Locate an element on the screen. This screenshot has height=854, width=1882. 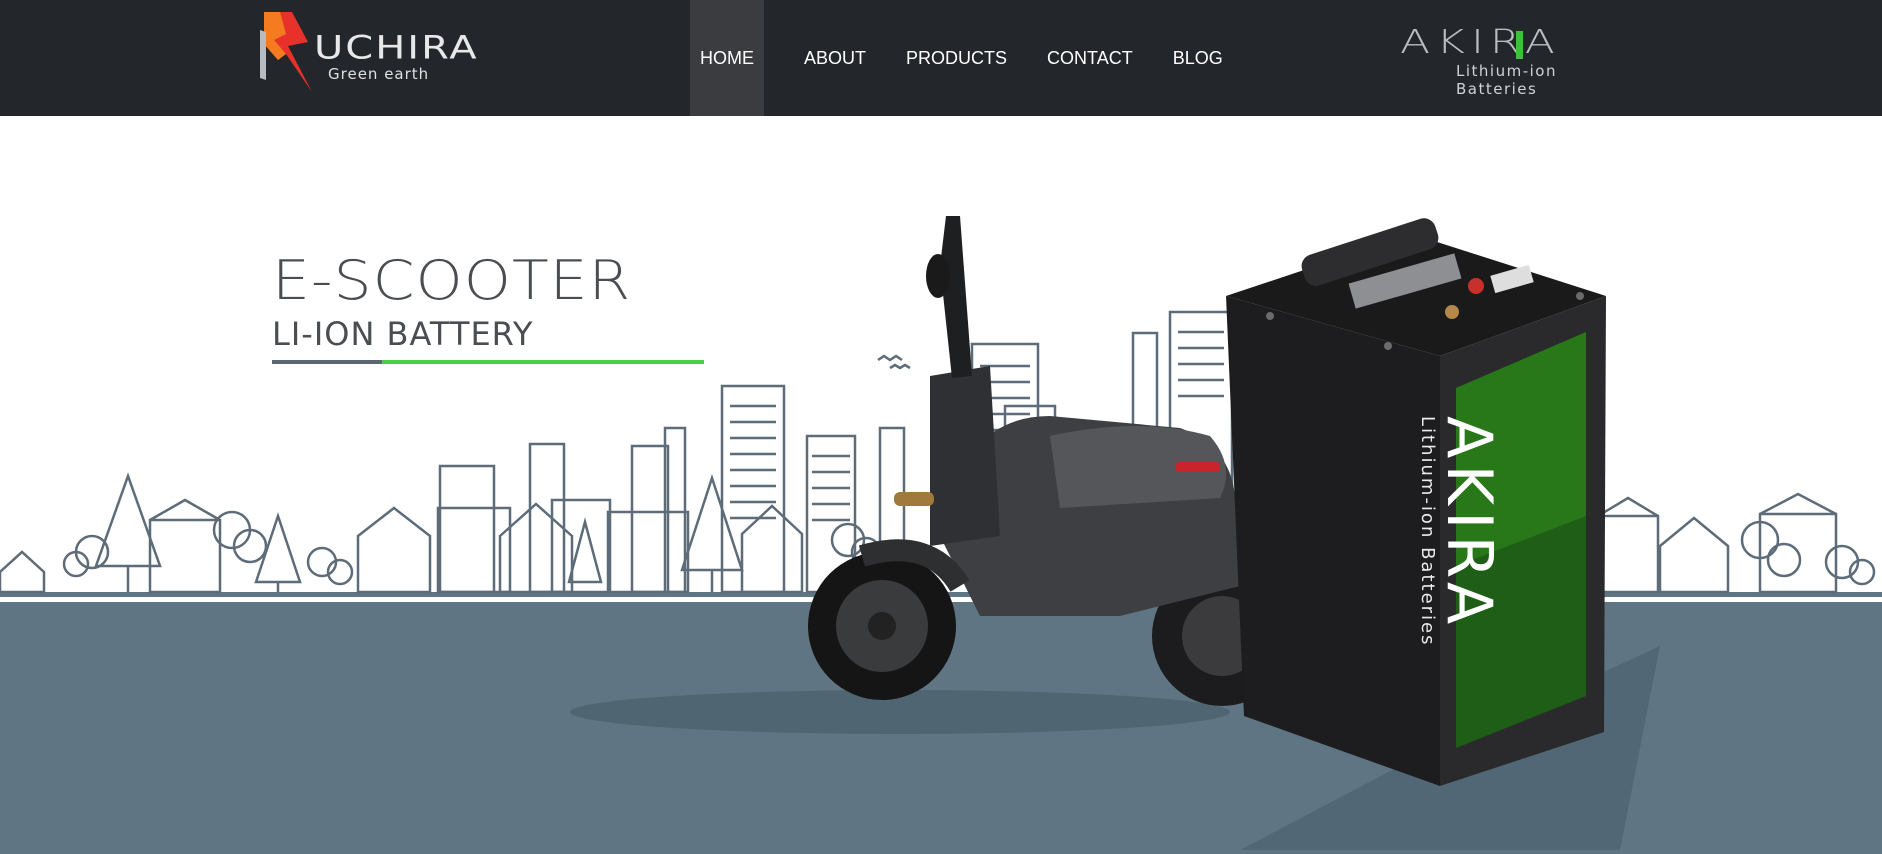
battery-brand-tagline: Lithium-ion Batteries is located at coordinates (1427, 531).